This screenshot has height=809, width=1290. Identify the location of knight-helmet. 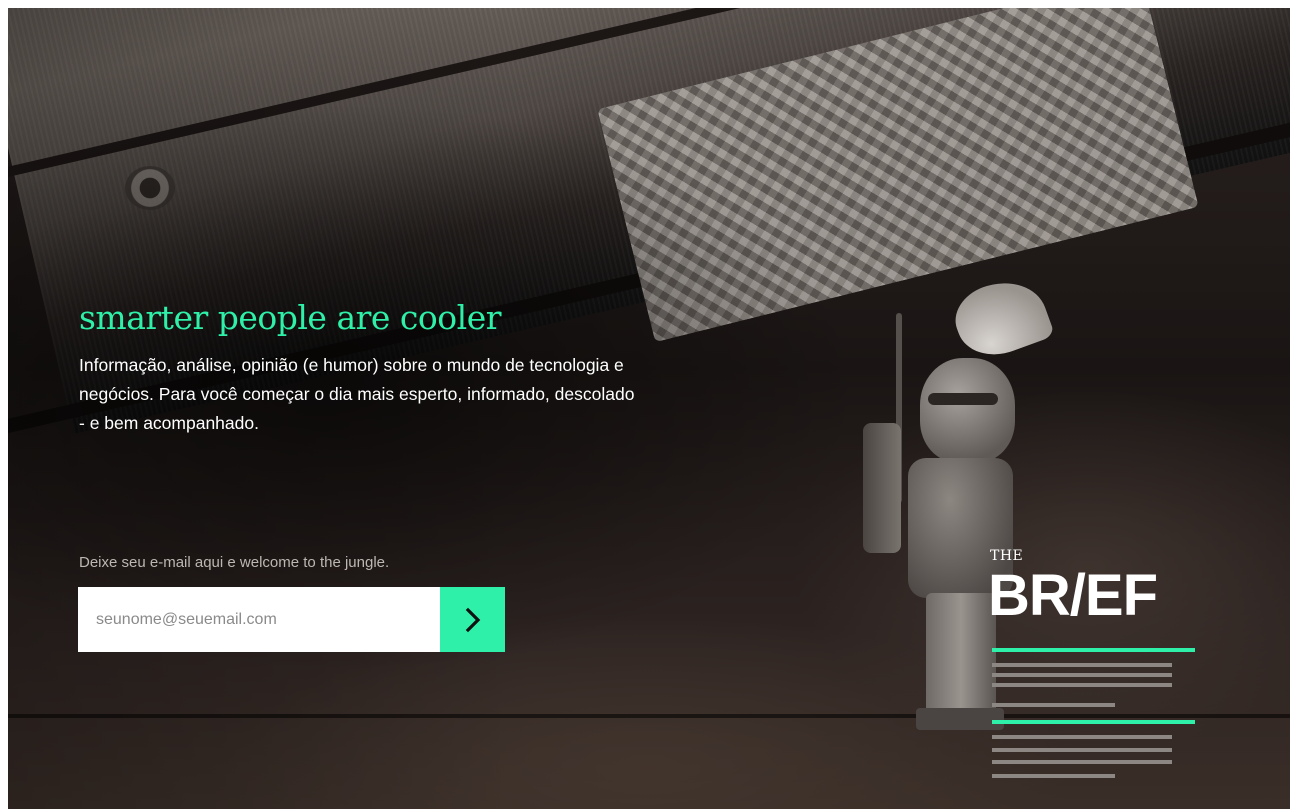
(967, 410).